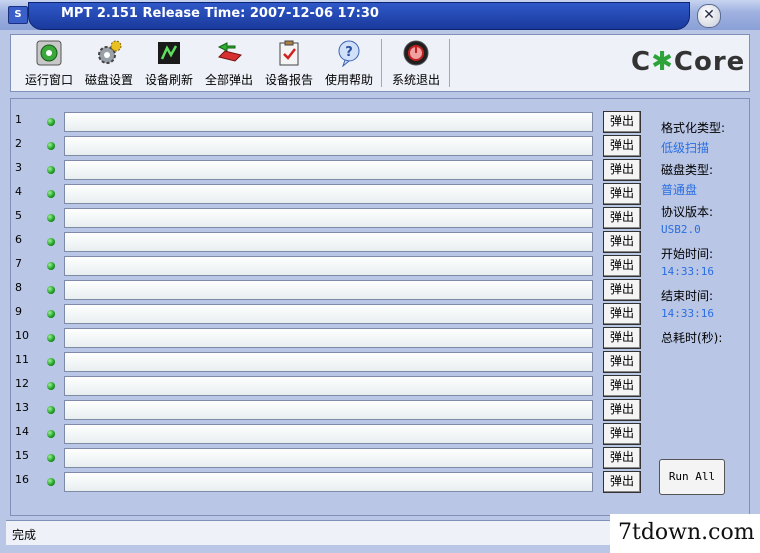  Describe the element at coordinates (288, 80) in the screenshot. I see `device-report-label: 设备报告` at that location.